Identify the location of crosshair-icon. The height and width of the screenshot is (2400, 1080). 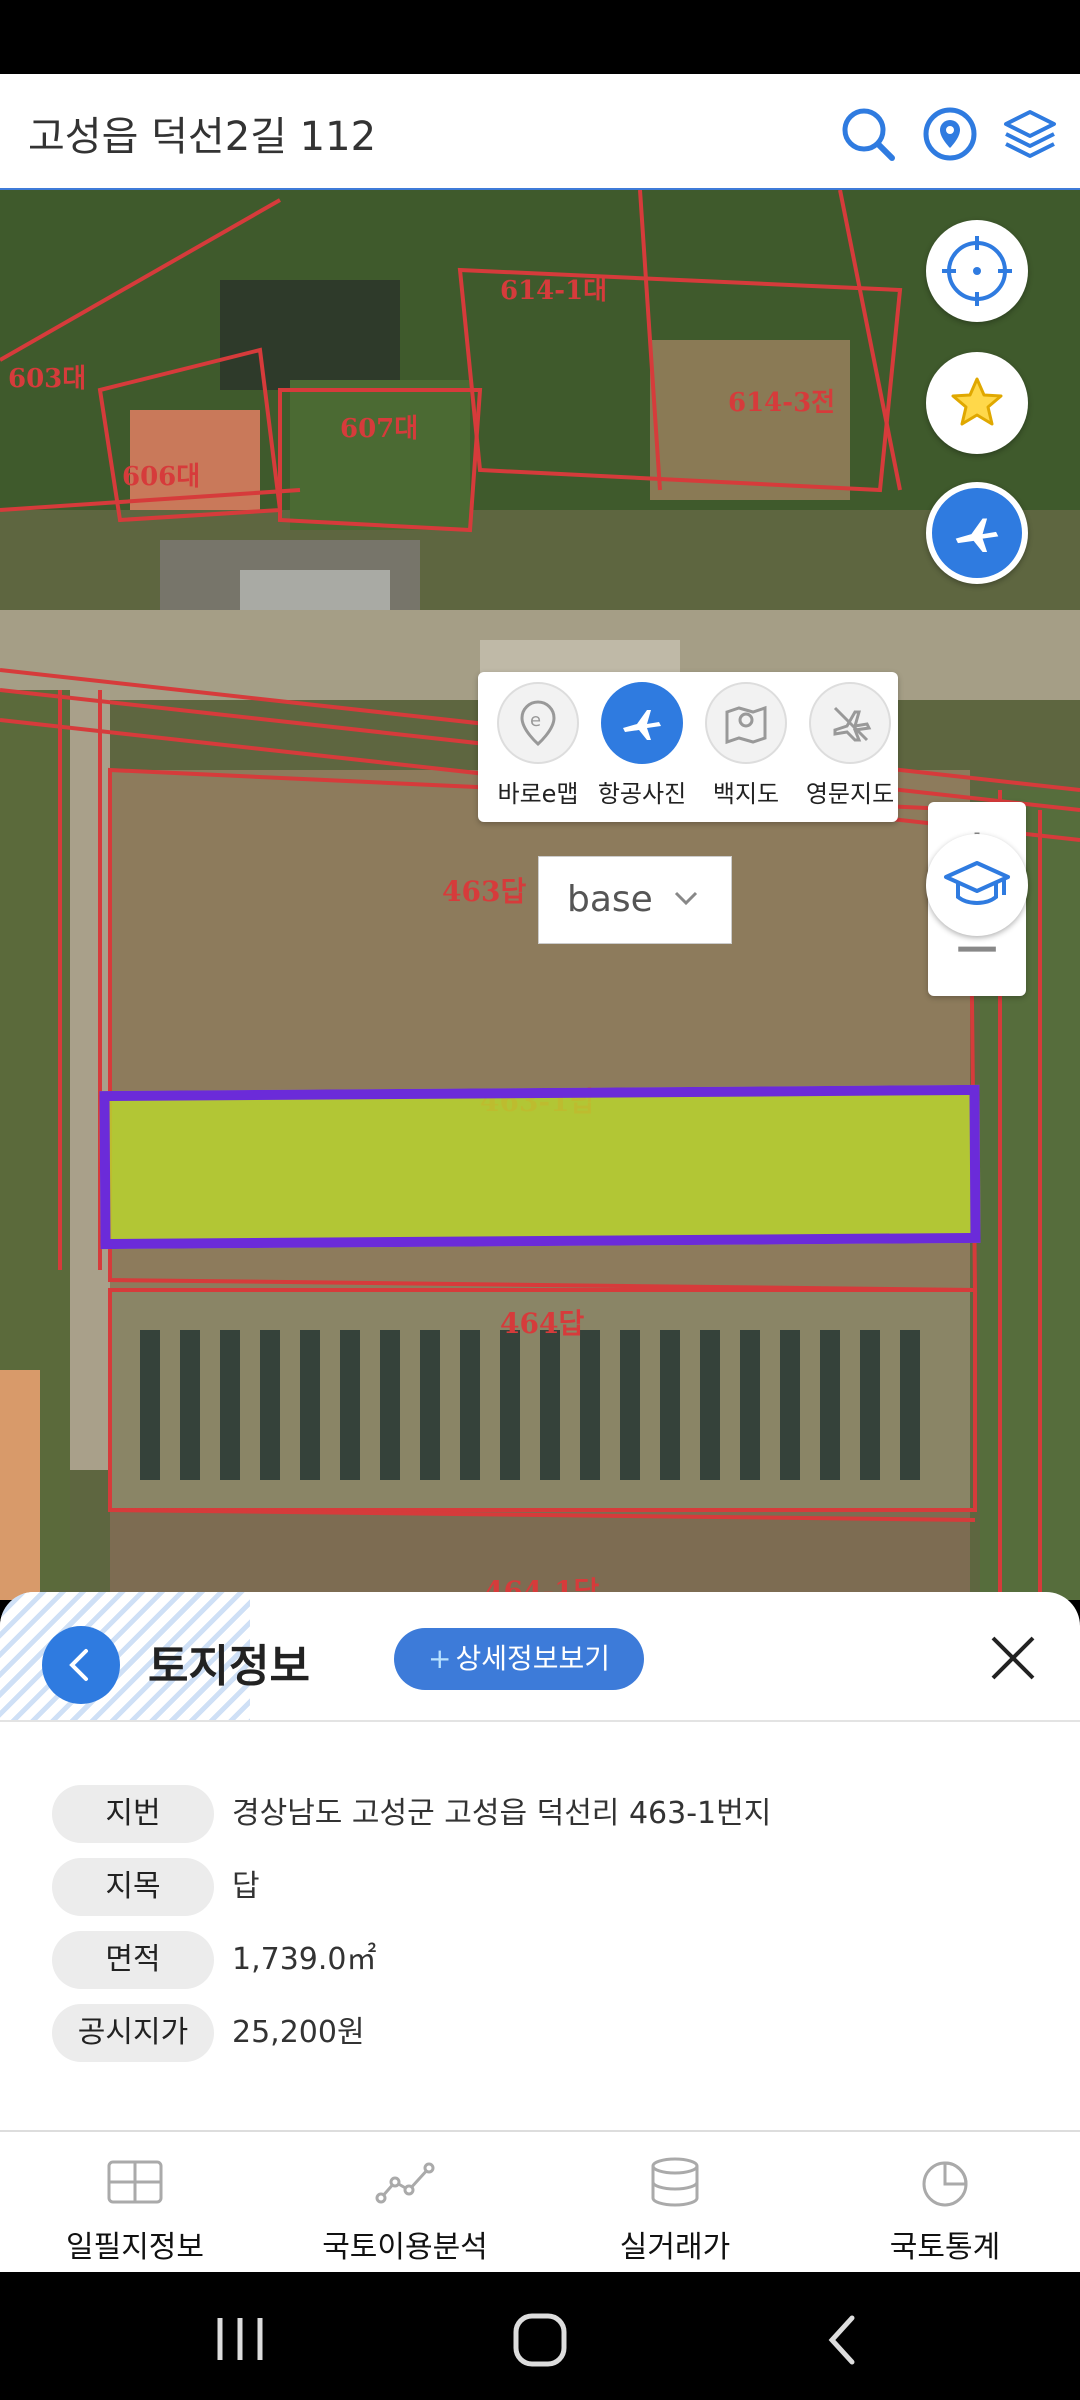
(977, 271).